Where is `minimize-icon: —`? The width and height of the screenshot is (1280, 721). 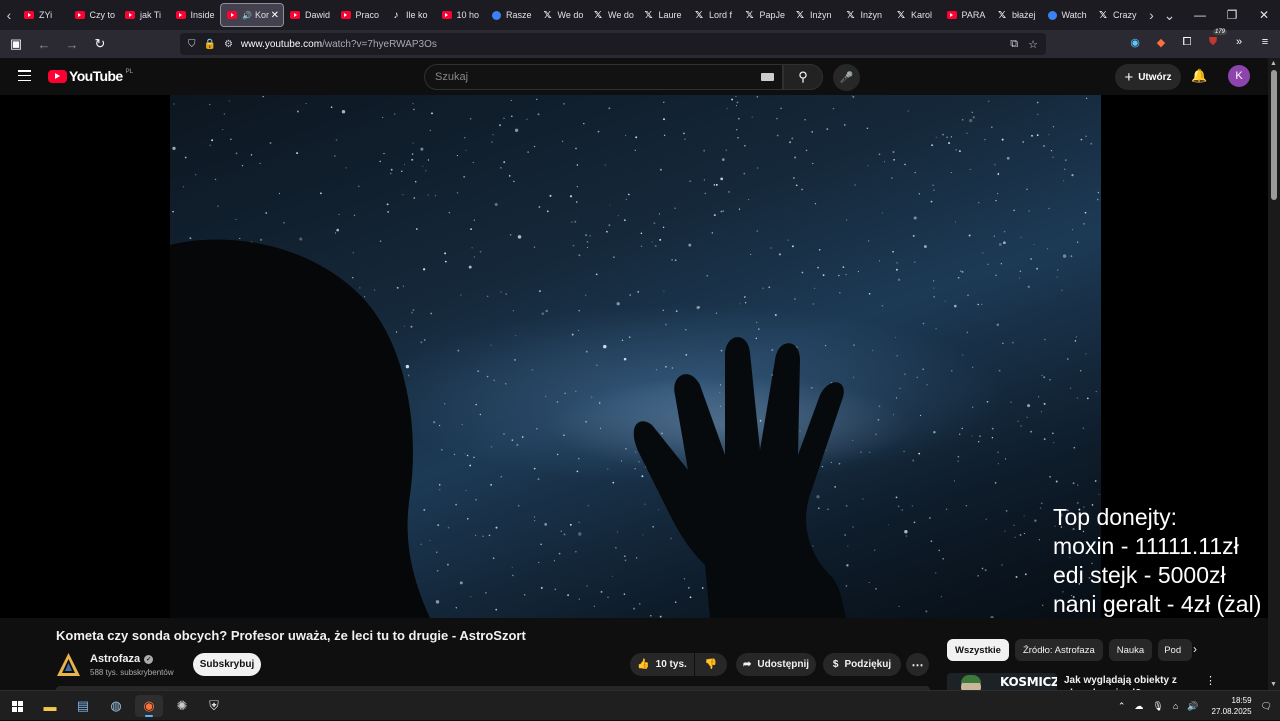 minimize-icon: — is located at coordinates (1200, 15).